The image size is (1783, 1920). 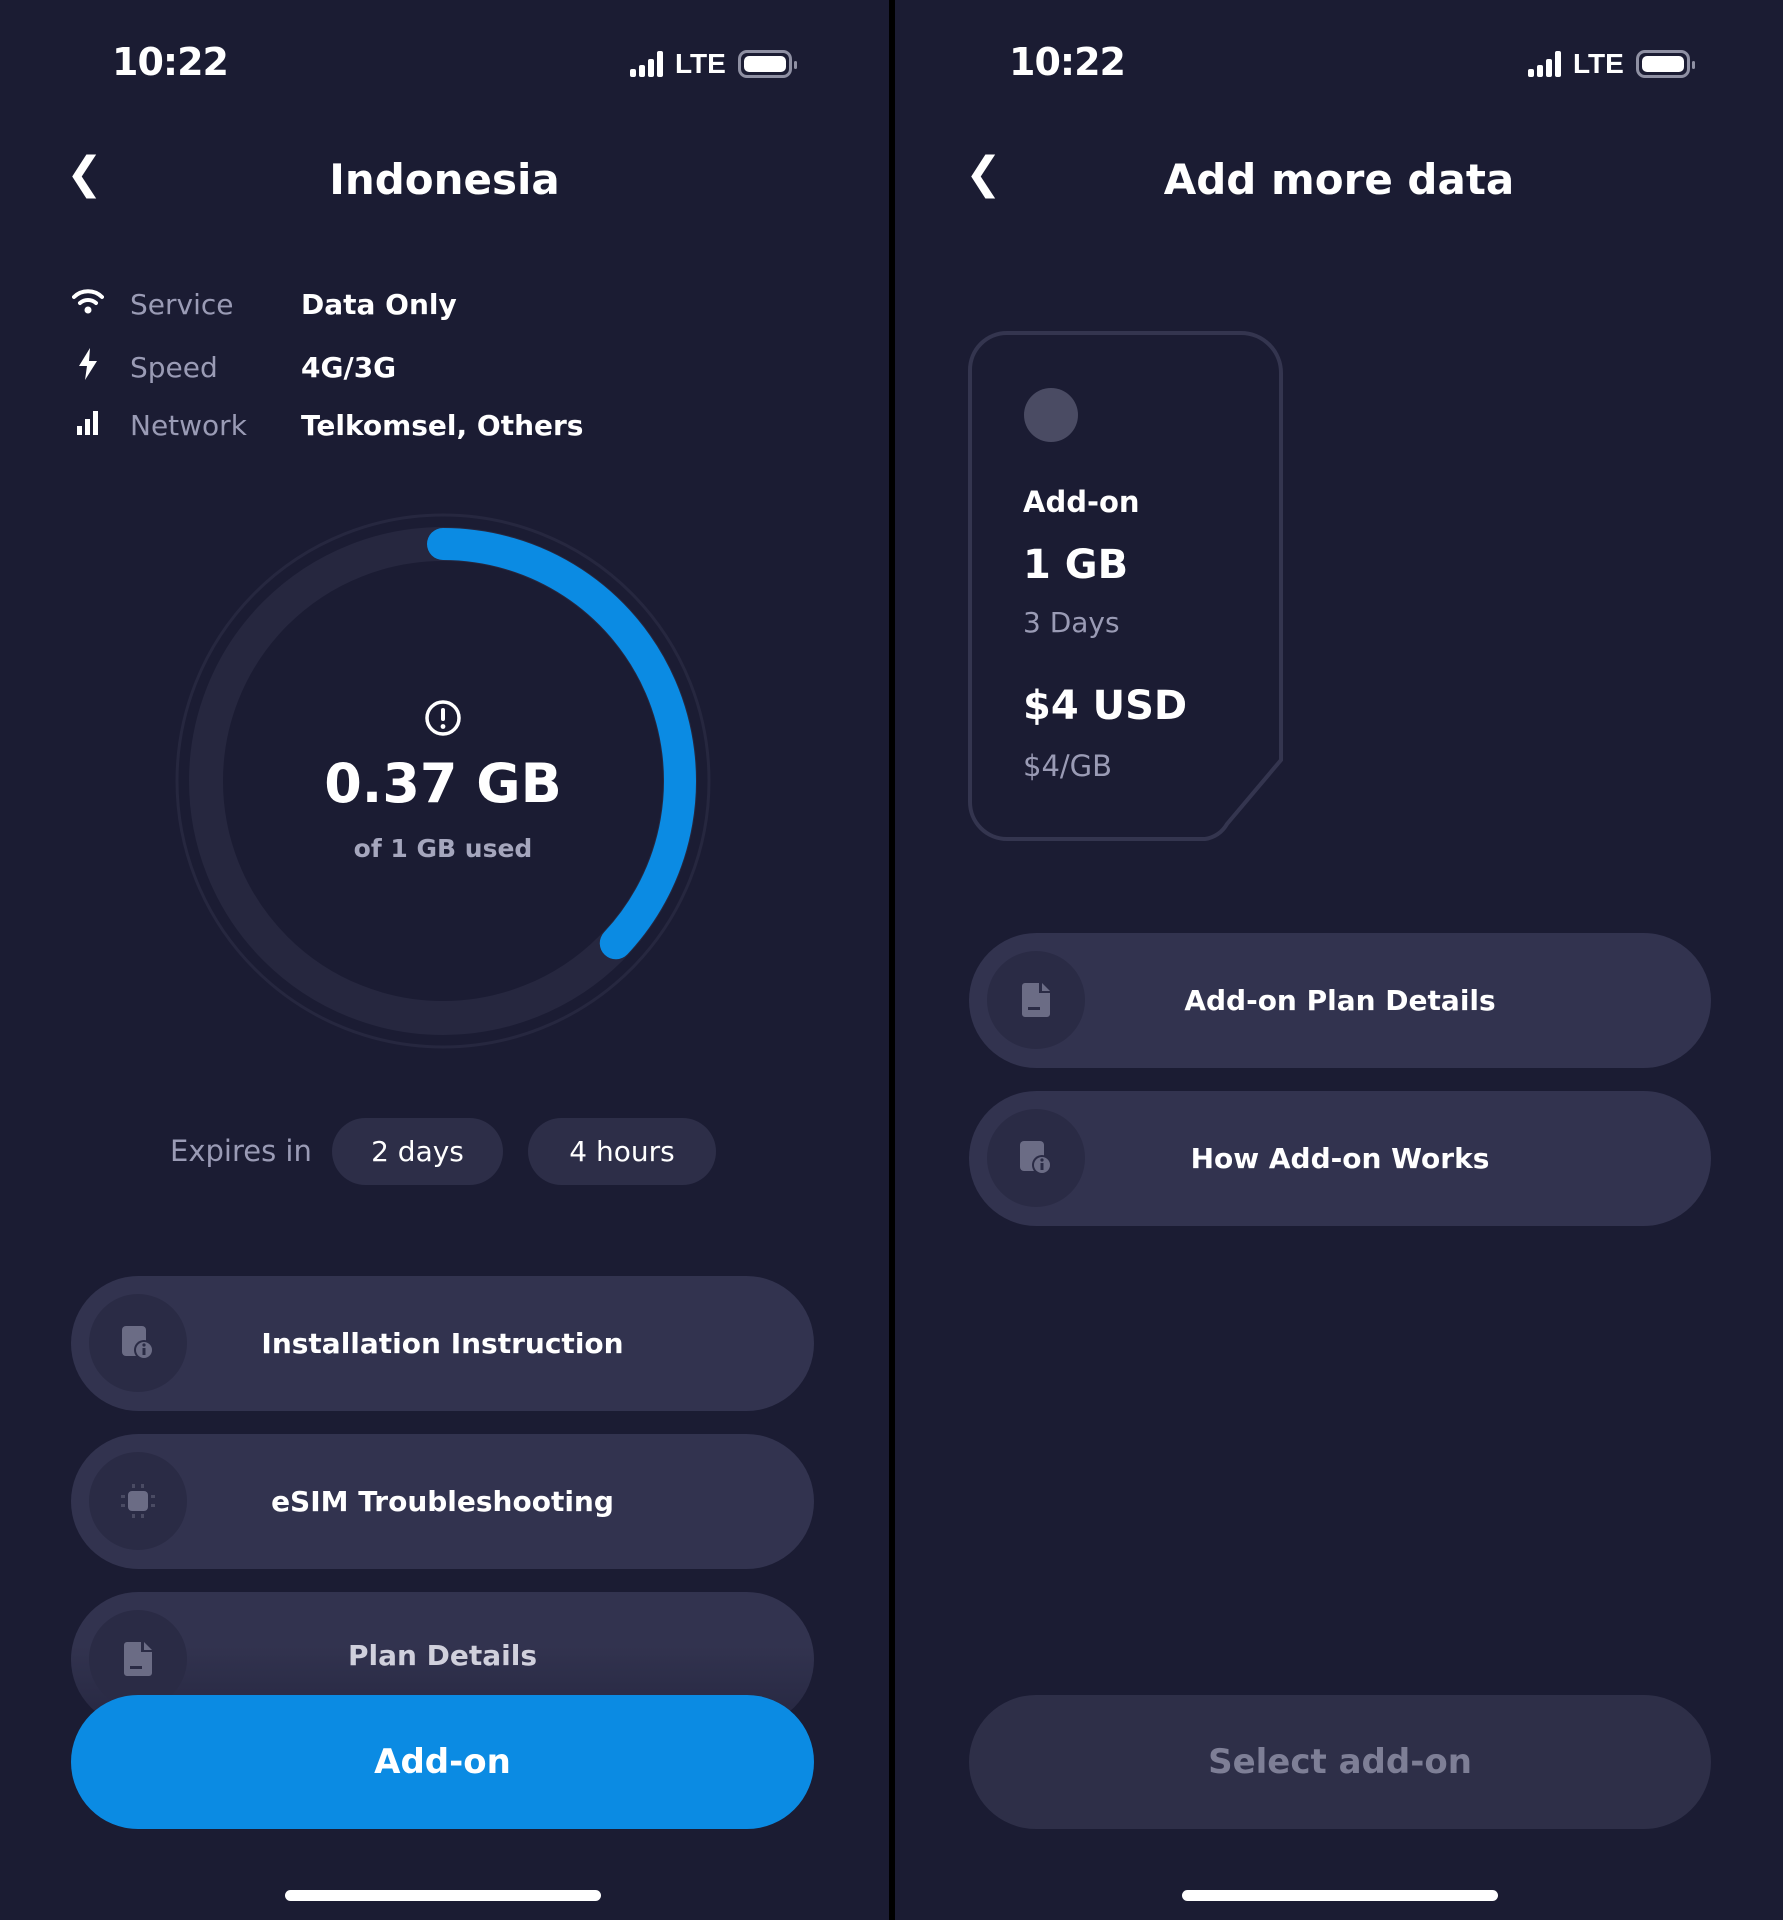 I want to click on button-label: eSIM Troubleshooting, so click(x=442, y=1501).